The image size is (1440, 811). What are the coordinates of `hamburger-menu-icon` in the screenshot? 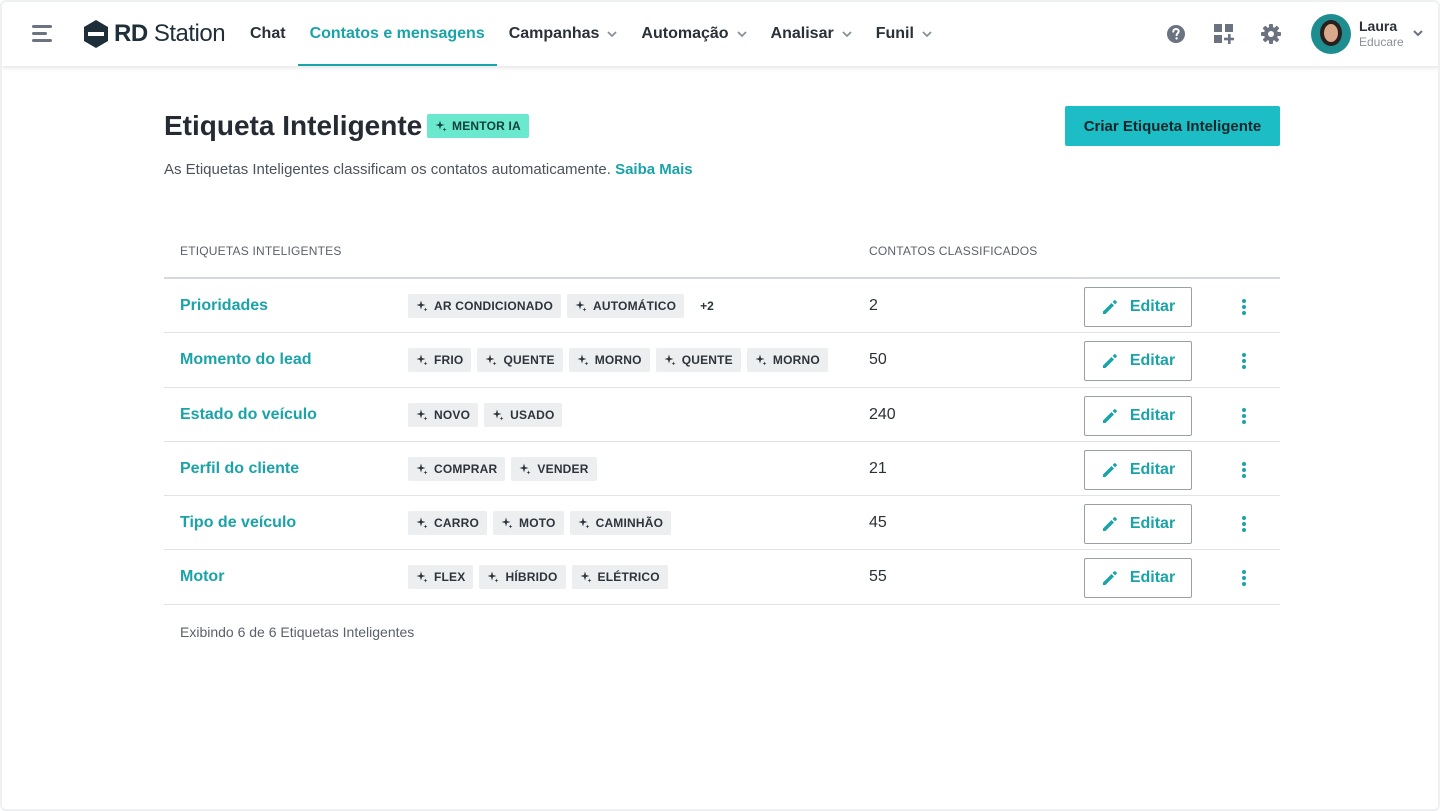 It's located at (42, 33).